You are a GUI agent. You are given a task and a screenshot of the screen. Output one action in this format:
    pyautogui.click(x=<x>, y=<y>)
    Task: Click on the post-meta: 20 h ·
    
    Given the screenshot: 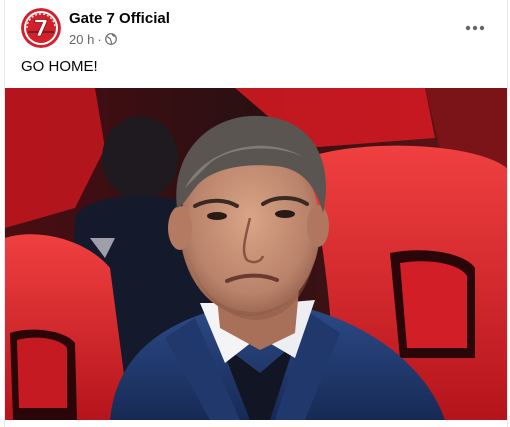 What is the action you would take?
    pyautogui.click(x=93, y=39)
    